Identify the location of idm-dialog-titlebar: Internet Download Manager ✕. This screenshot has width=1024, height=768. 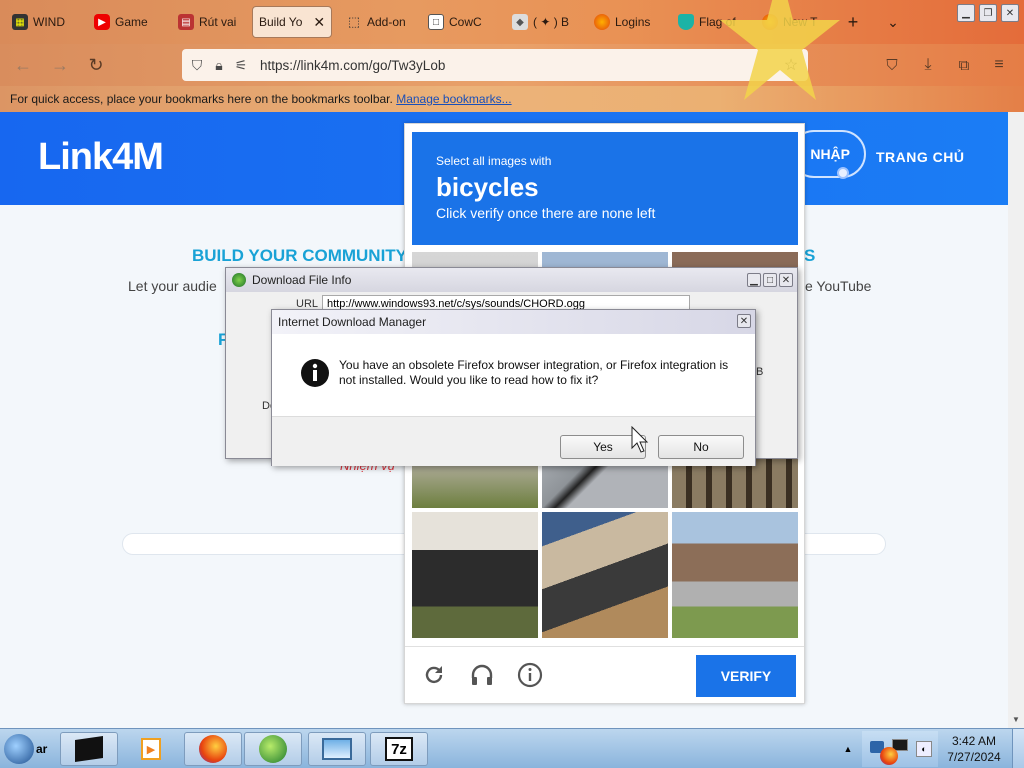
(513, 322).